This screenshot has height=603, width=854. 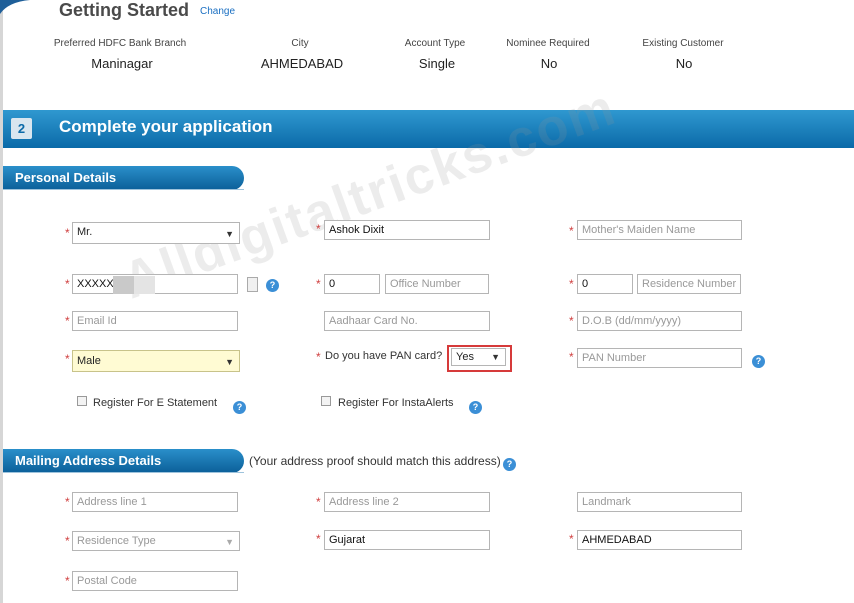 What do you see at coordinates (155, 502) in the screenshot?
I see `address-line-1-input` at bounding box center [155, 502].